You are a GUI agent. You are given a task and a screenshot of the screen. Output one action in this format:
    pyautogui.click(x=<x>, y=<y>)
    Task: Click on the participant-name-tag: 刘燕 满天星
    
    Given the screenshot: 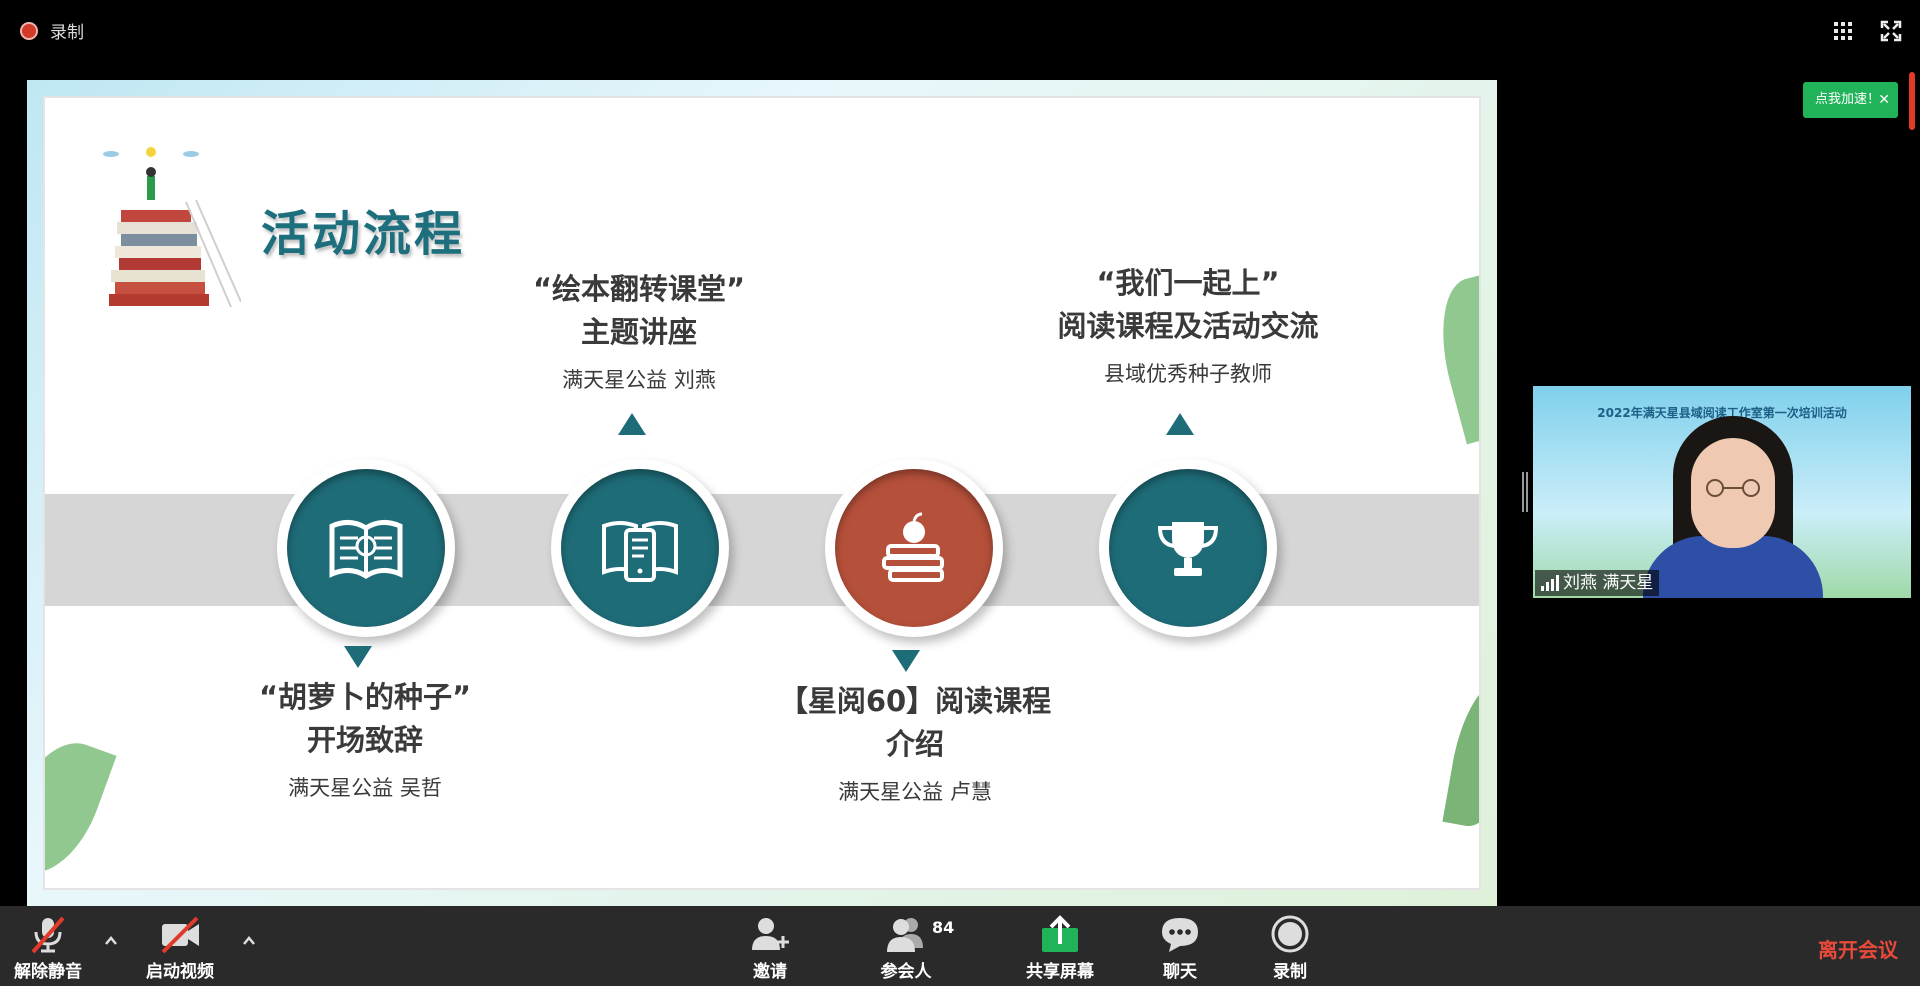 What is the action you would take?
    pyautogui.click(x=1597, y=583)
    